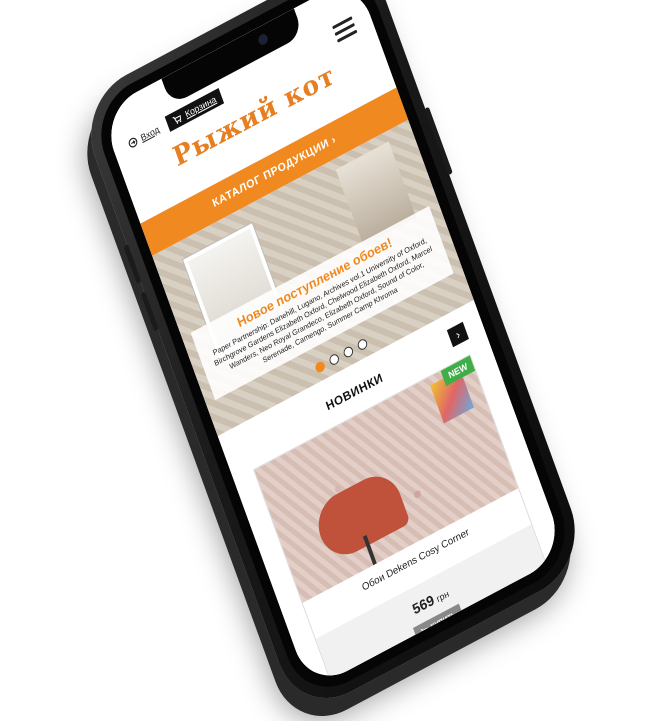 This screenshot has width=667, height=721. Describe the element at coordinates (360, 515) in the screenshot. I see `chair-image` at that location.